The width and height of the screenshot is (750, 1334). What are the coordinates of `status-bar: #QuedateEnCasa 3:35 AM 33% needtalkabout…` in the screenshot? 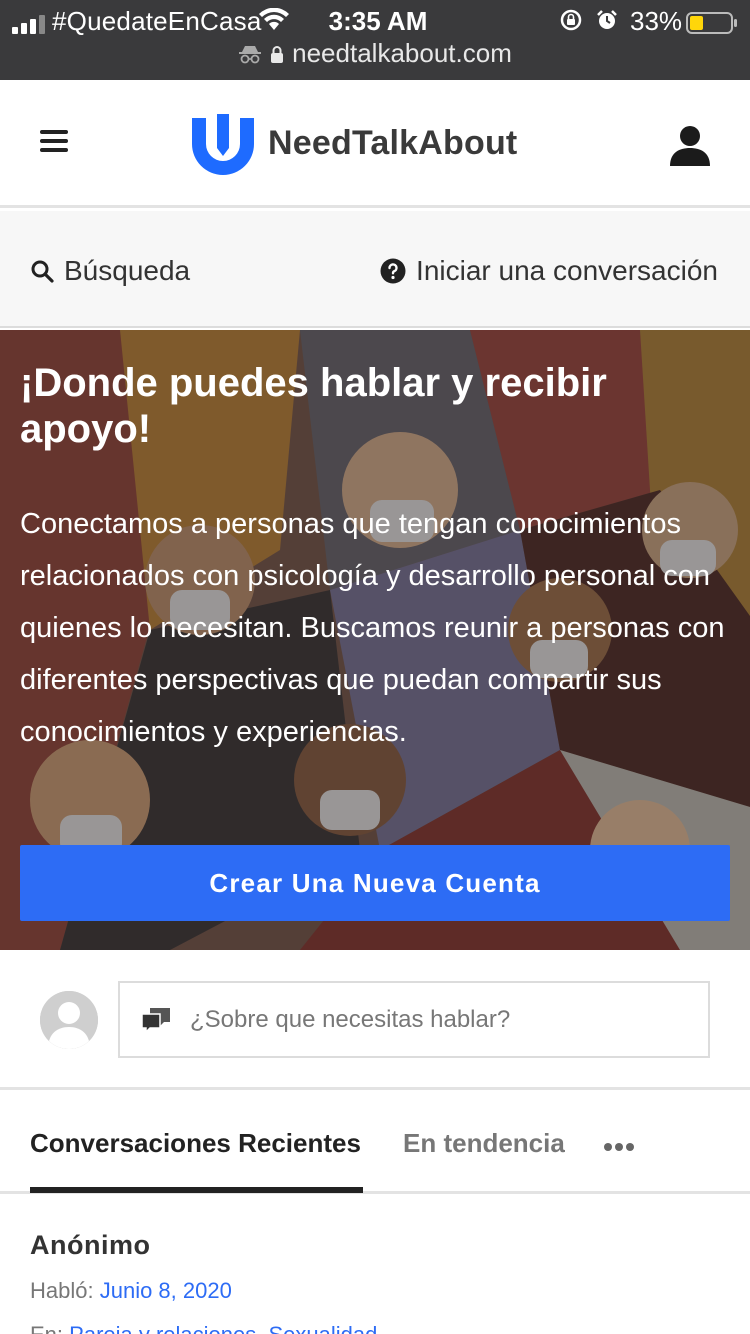 It's located at (375, 40).